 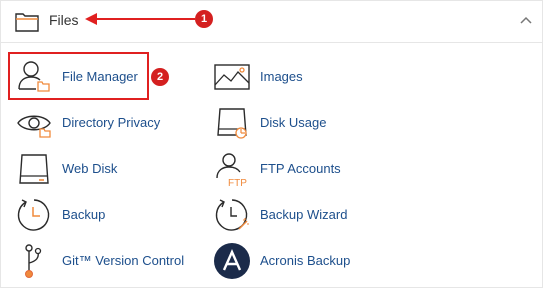 What do you see at coordinates (237, 182) in the screenshot?
I see `svg-text: FTP` at bounding box center [237, 182].